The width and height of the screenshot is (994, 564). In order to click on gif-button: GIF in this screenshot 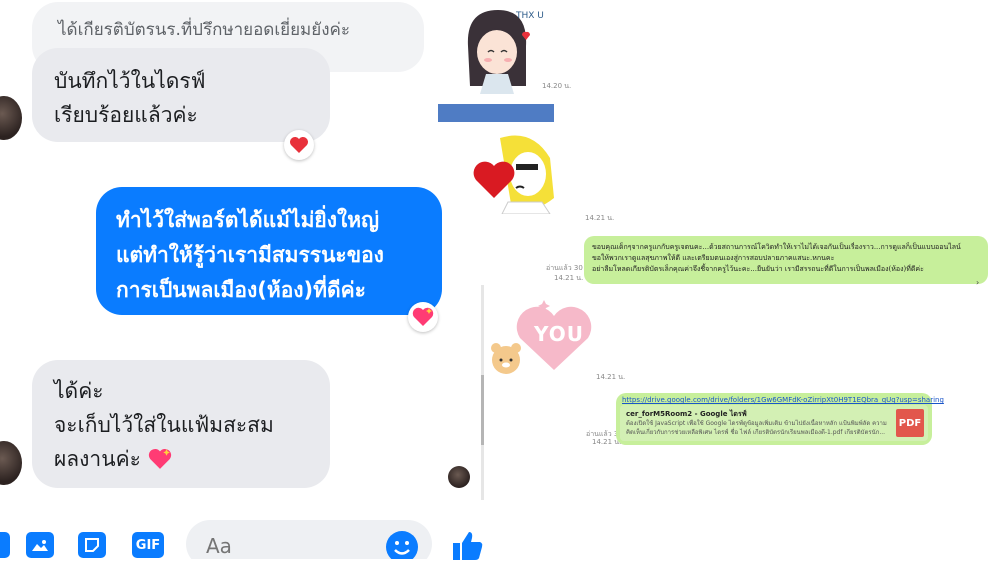, I will do `click(148, 545)`.